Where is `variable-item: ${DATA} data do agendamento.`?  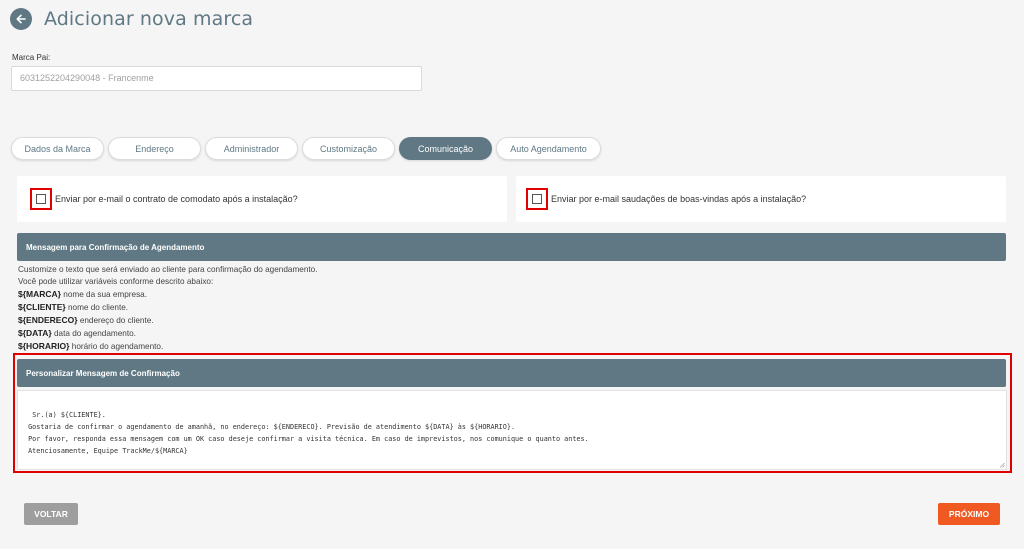
variable-item: ${DATA} data do agendamento. is located at coordinates (77, 333).